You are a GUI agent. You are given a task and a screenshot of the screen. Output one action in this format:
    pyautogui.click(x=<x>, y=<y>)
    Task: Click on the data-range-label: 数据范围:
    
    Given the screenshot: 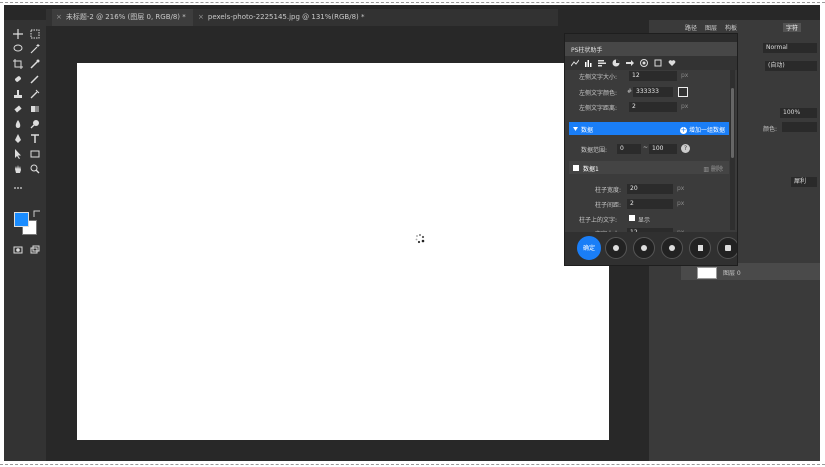 What is the action you would take?
    pyautogui.click(x=594, y=150)
    